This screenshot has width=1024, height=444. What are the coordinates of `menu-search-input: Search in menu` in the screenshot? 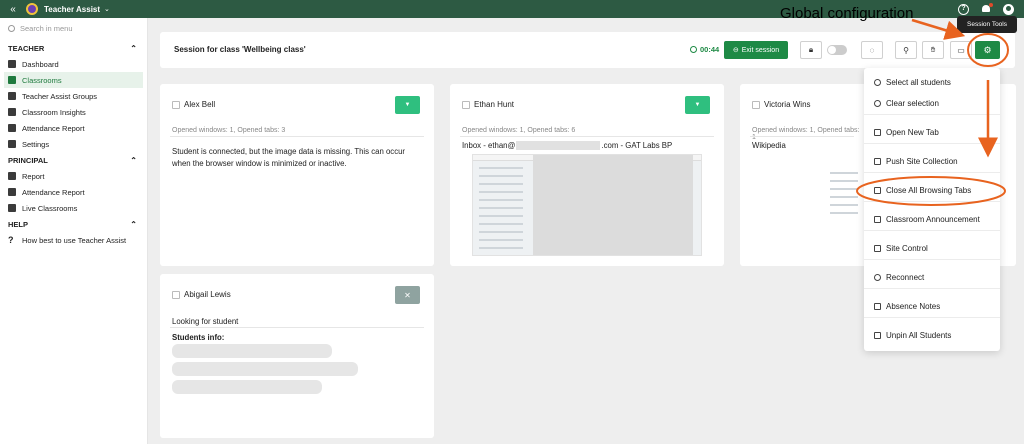 It's located at (73, 28).